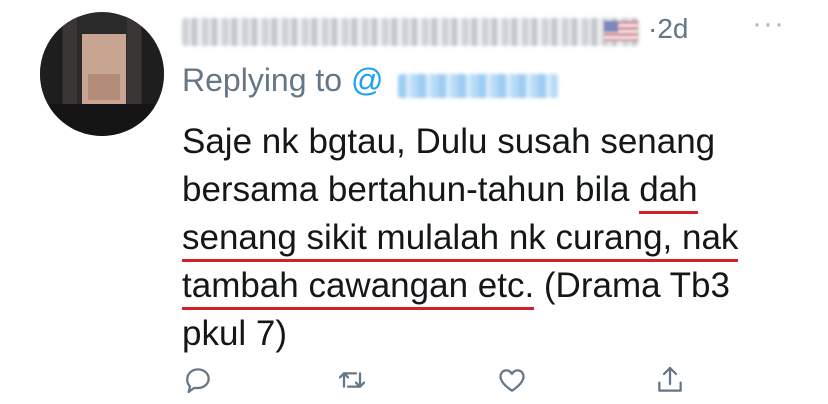  I want to click on underline-mark: senang sikit mulalah nk curang, nak, so click(460, 240).